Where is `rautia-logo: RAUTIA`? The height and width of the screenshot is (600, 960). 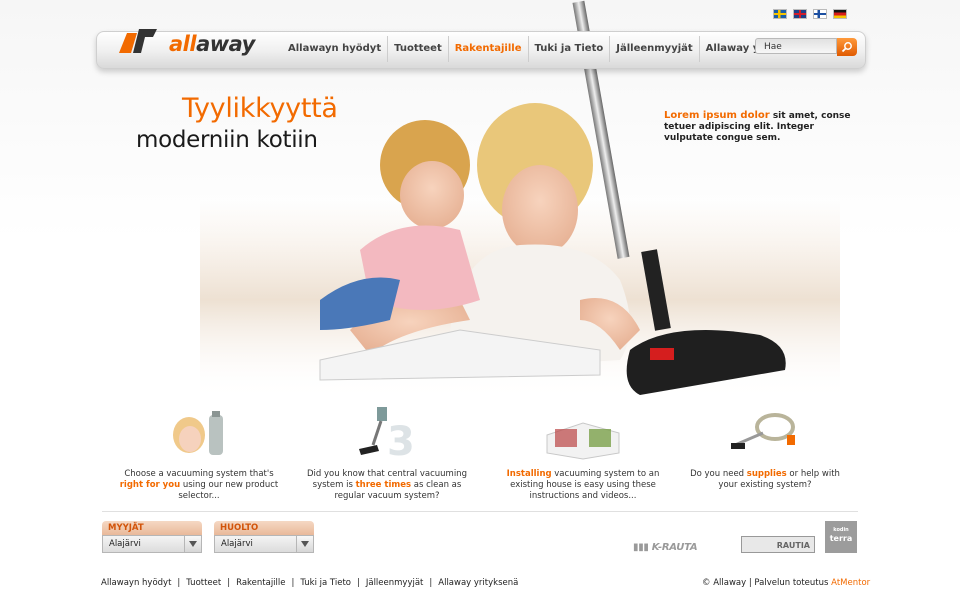 rautia-logo: RAUTIA is located at coordinates (778, 544).